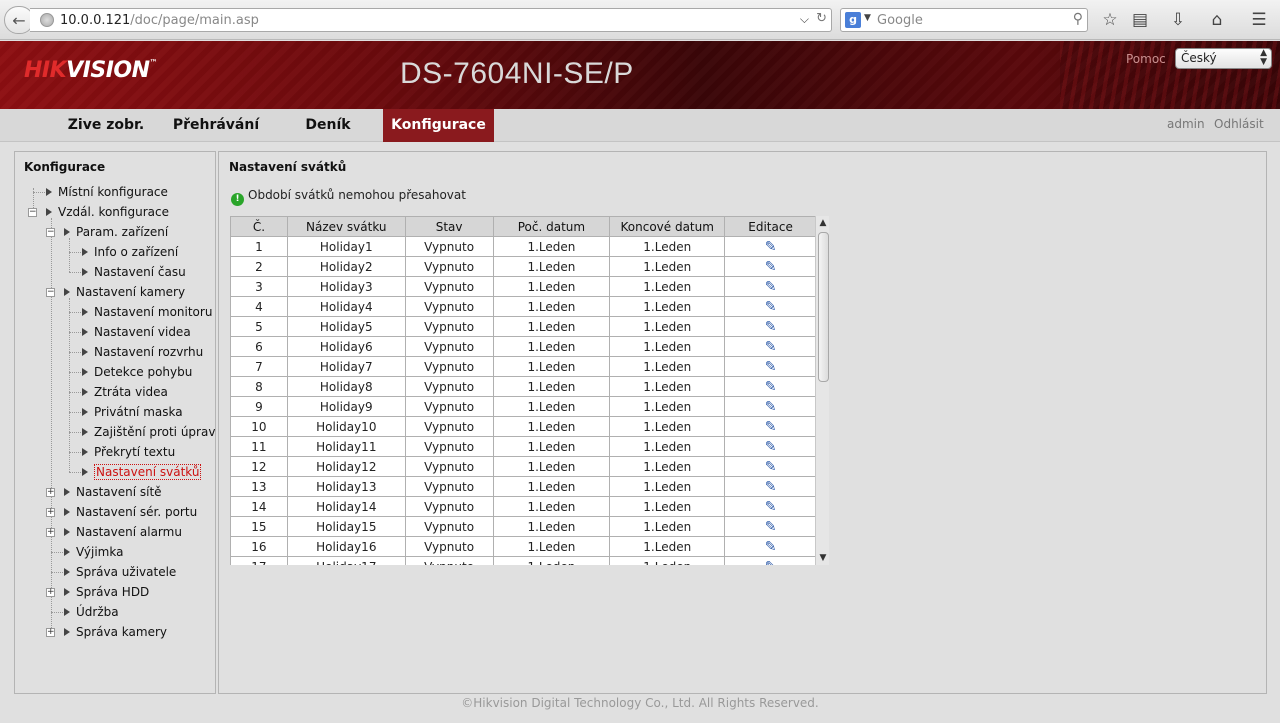 This screenshot has height=723, width=1280. I want to click on table-row: 13 Holiday13 Vypnuto 1.Leden 1.Leden ✎, so click(523, 486).